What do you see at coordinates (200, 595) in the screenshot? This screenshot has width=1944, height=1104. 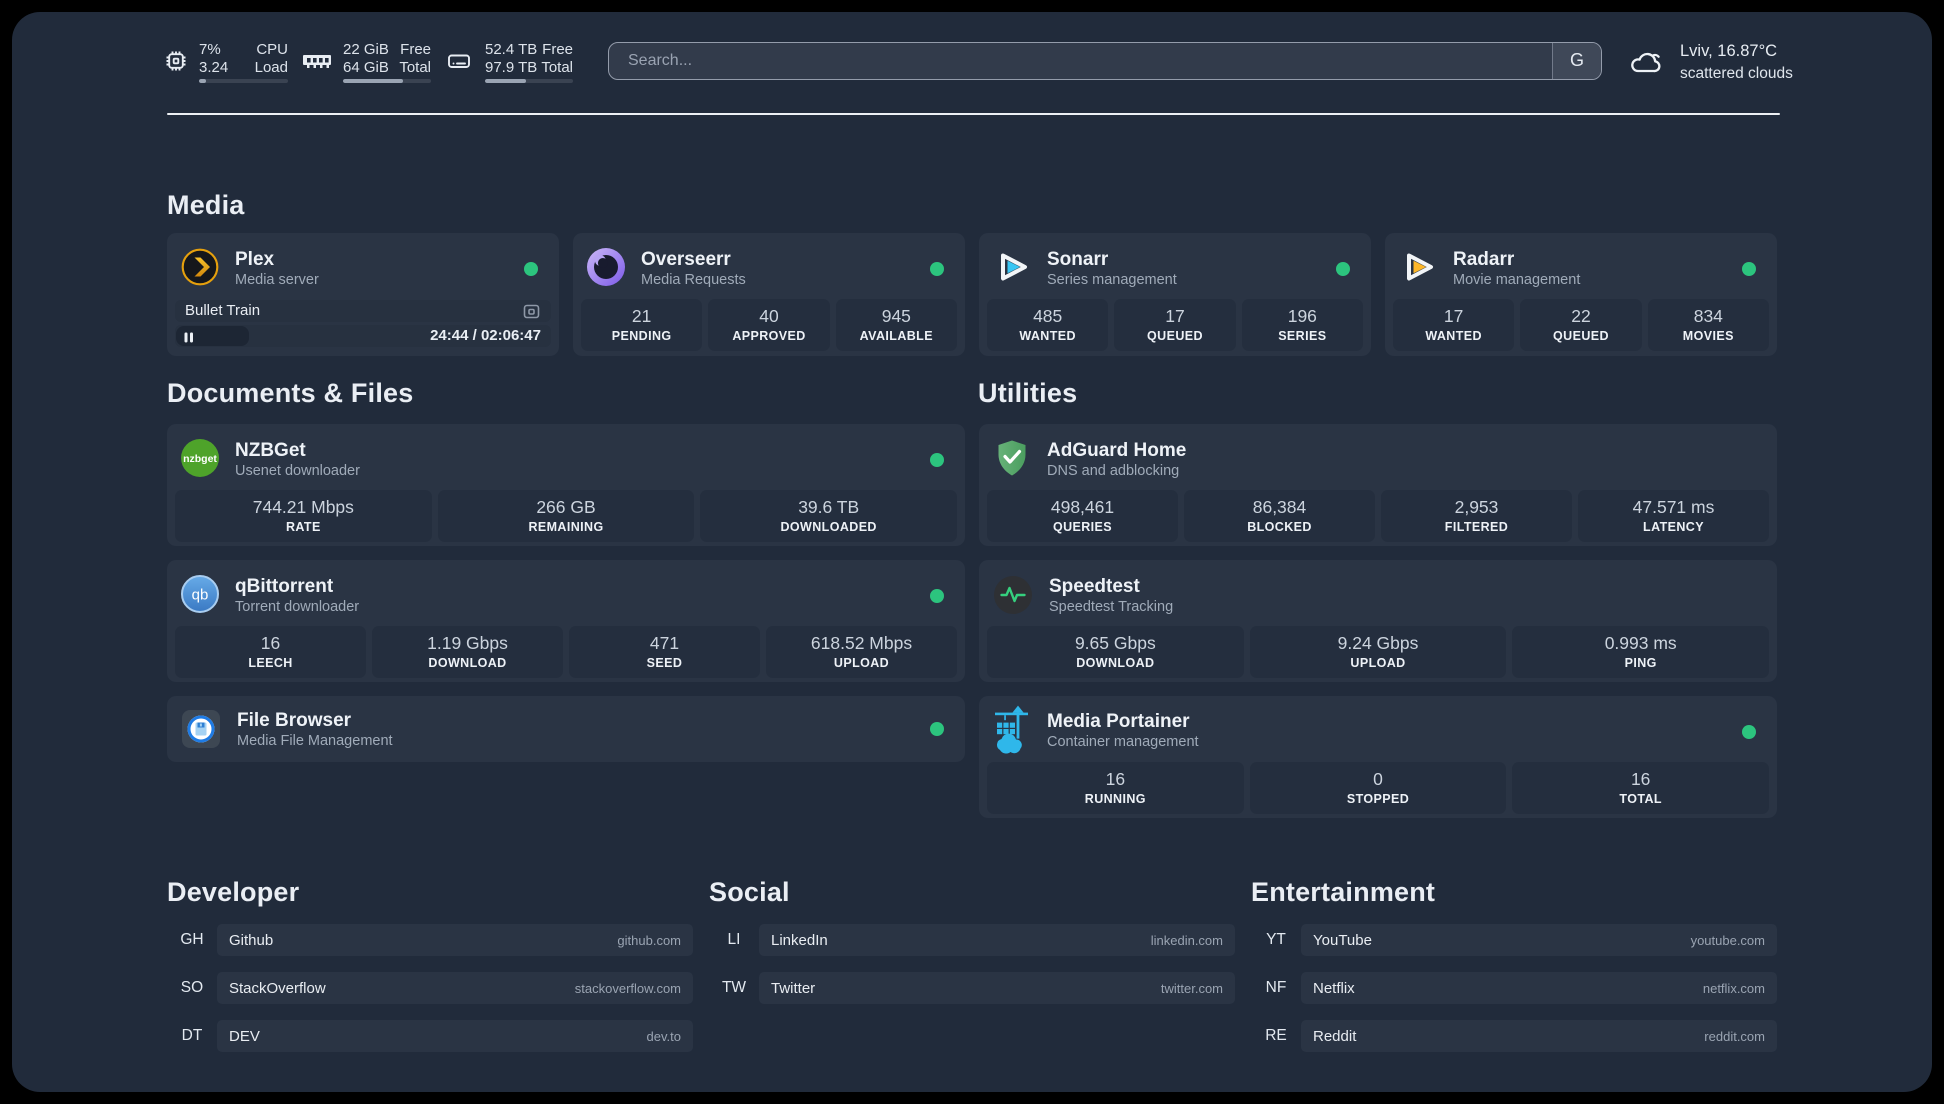 I see `svg-text: qb` at bounding box center [200, 595].